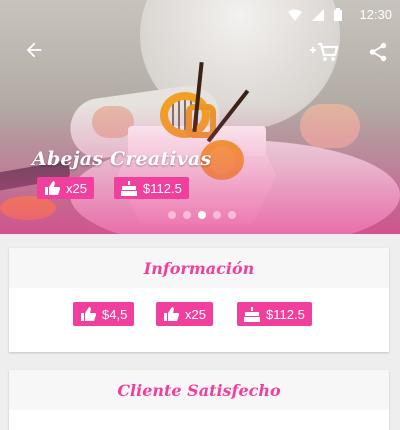 The width and height of the screenshot is (400, 430). Describe the element at coordinates (122, 159) in the screenshot. I see `product-title: Abejas Creativas` at that location.